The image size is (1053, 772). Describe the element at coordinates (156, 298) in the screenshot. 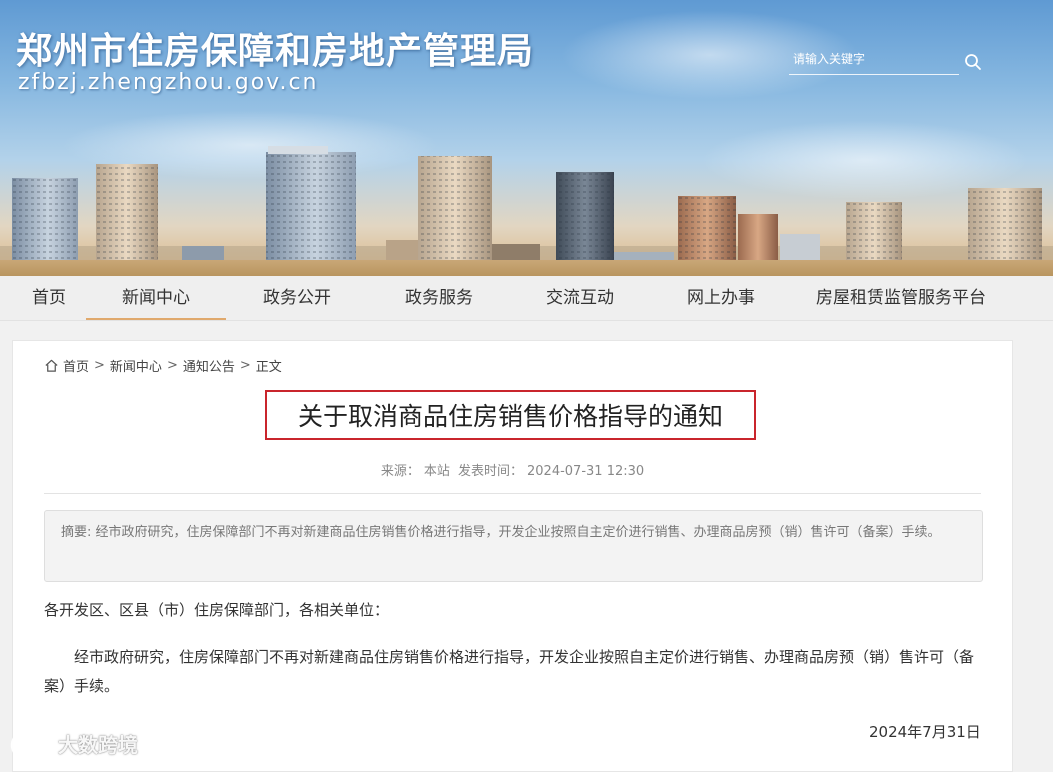

I see `nav-item-news-center: 新闻中心` at that location.